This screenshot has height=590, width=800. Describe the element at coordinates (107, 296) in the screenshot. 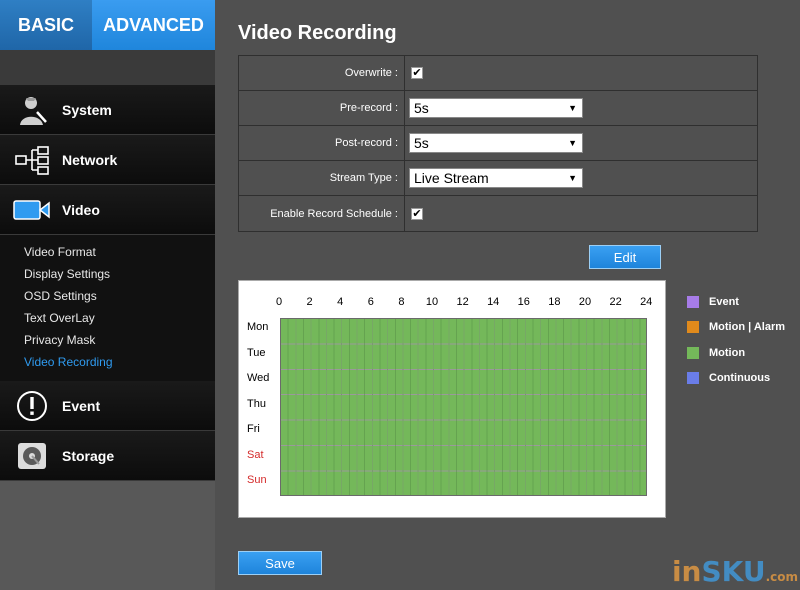

I see `sidebar-subitem-osd-settings: OSD Settings` at that location.